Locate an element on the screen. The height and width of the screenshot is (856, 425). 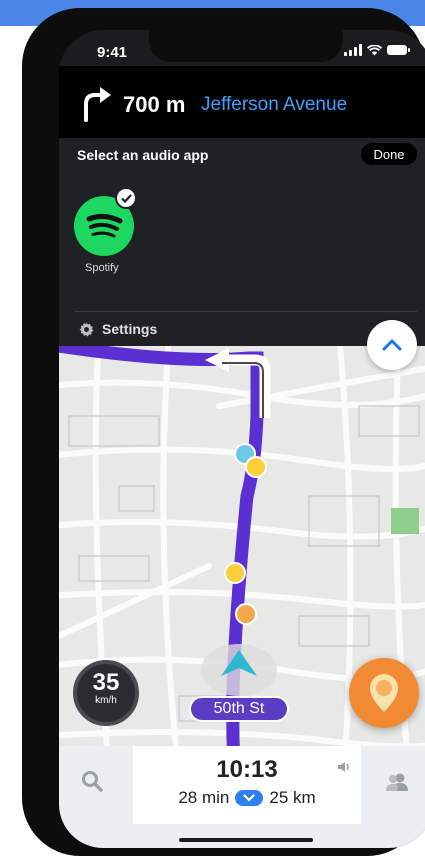
speed-unit: km/h is located at coordinates (106, 700).